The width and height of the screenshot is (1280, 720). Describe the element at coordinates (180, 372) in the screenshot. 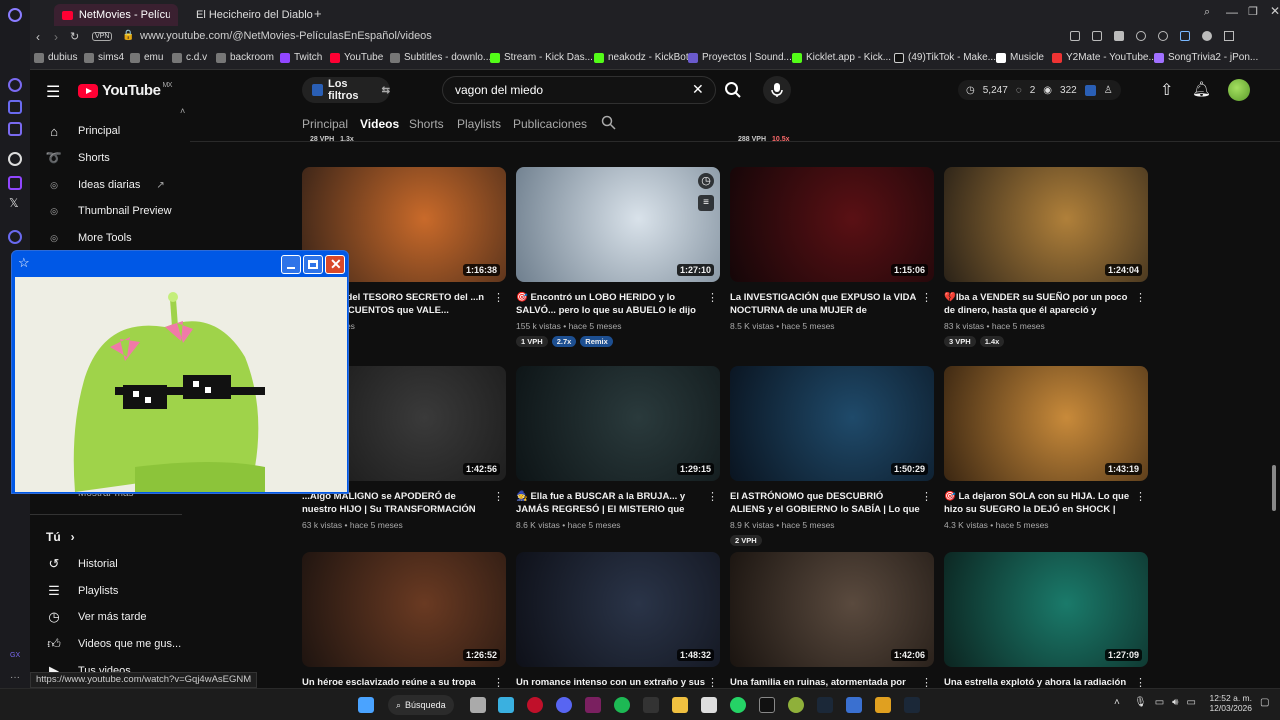

I see `floating-window: ☆ ✕` at that location.